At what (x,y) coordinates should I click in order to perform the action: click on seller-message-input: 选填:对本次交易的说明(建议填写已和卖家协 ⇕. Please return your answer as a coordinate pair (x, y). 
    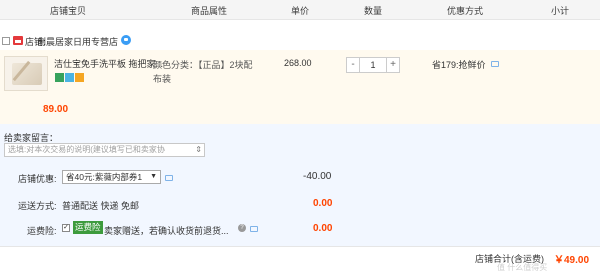
    Looking at the image, I should click on (104, 150).